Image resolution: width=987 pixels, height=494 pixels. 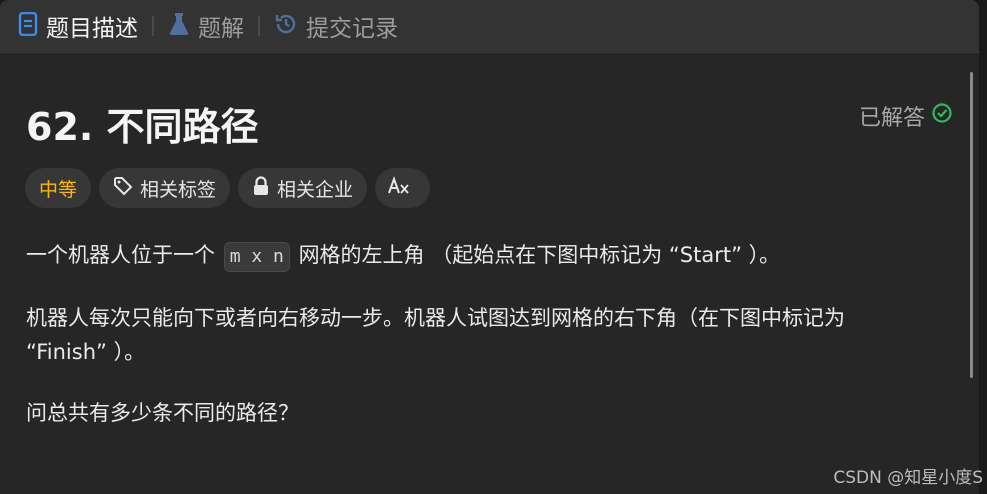 I want to click on description-text: 网格的左上角 （起始点在下图中标记为 “Start” ）。, so click(x=539, y=255).